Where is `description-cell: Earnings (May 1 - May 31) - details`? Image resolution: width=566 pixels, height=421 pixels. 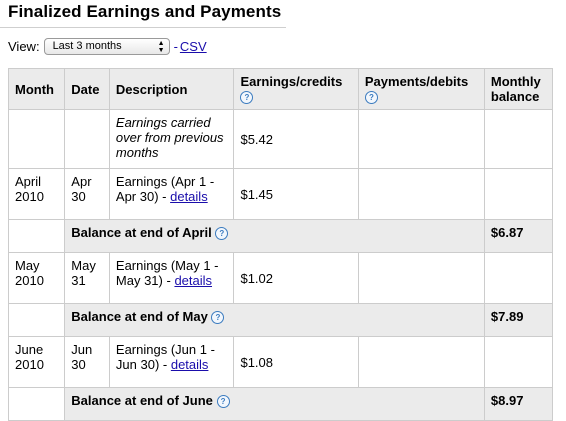
description-cell: Earnings (May 1 - May 31) - details is located at coordinates (171, 278).